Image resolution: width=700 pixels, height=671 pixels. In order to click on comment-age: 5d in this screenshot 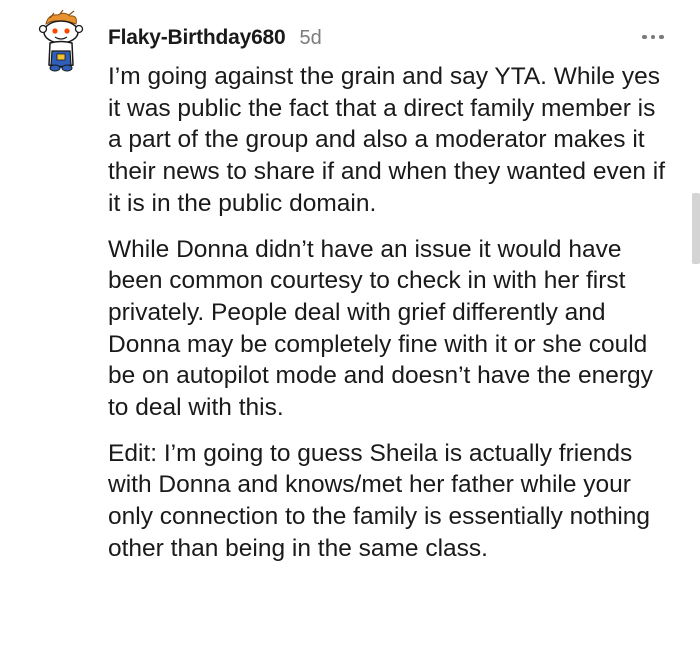, I will do `click(310, 38)`.